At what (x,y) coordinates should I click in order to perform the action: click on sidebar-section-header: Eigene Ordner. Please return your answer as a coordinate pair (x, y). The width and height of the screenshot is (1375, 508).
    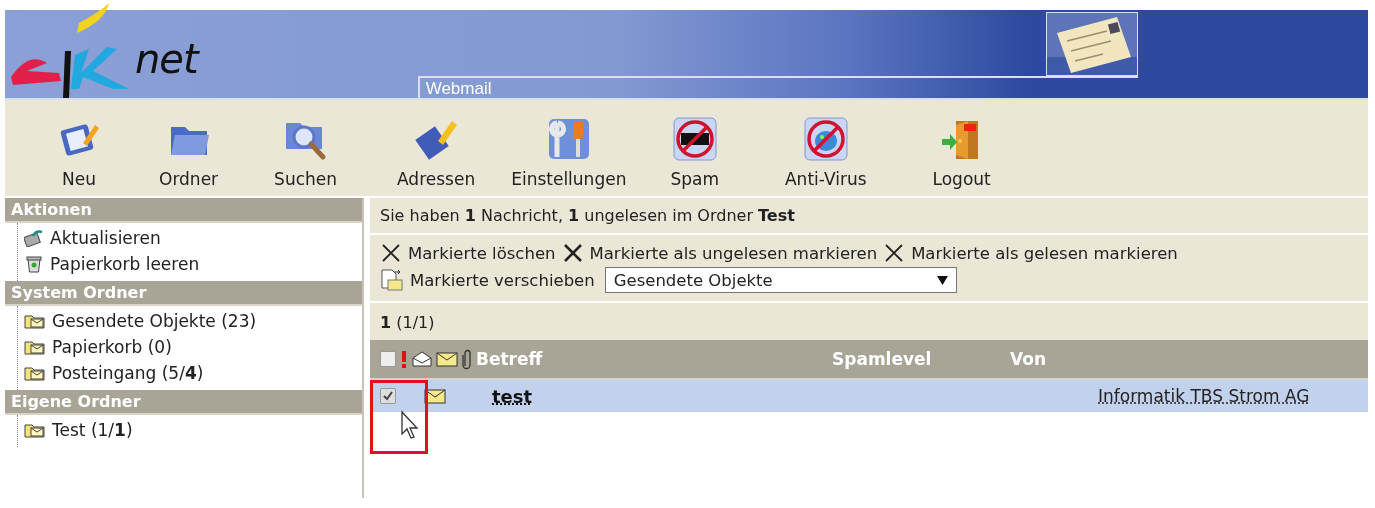
    Looking at the image, I should click on (183, 402).